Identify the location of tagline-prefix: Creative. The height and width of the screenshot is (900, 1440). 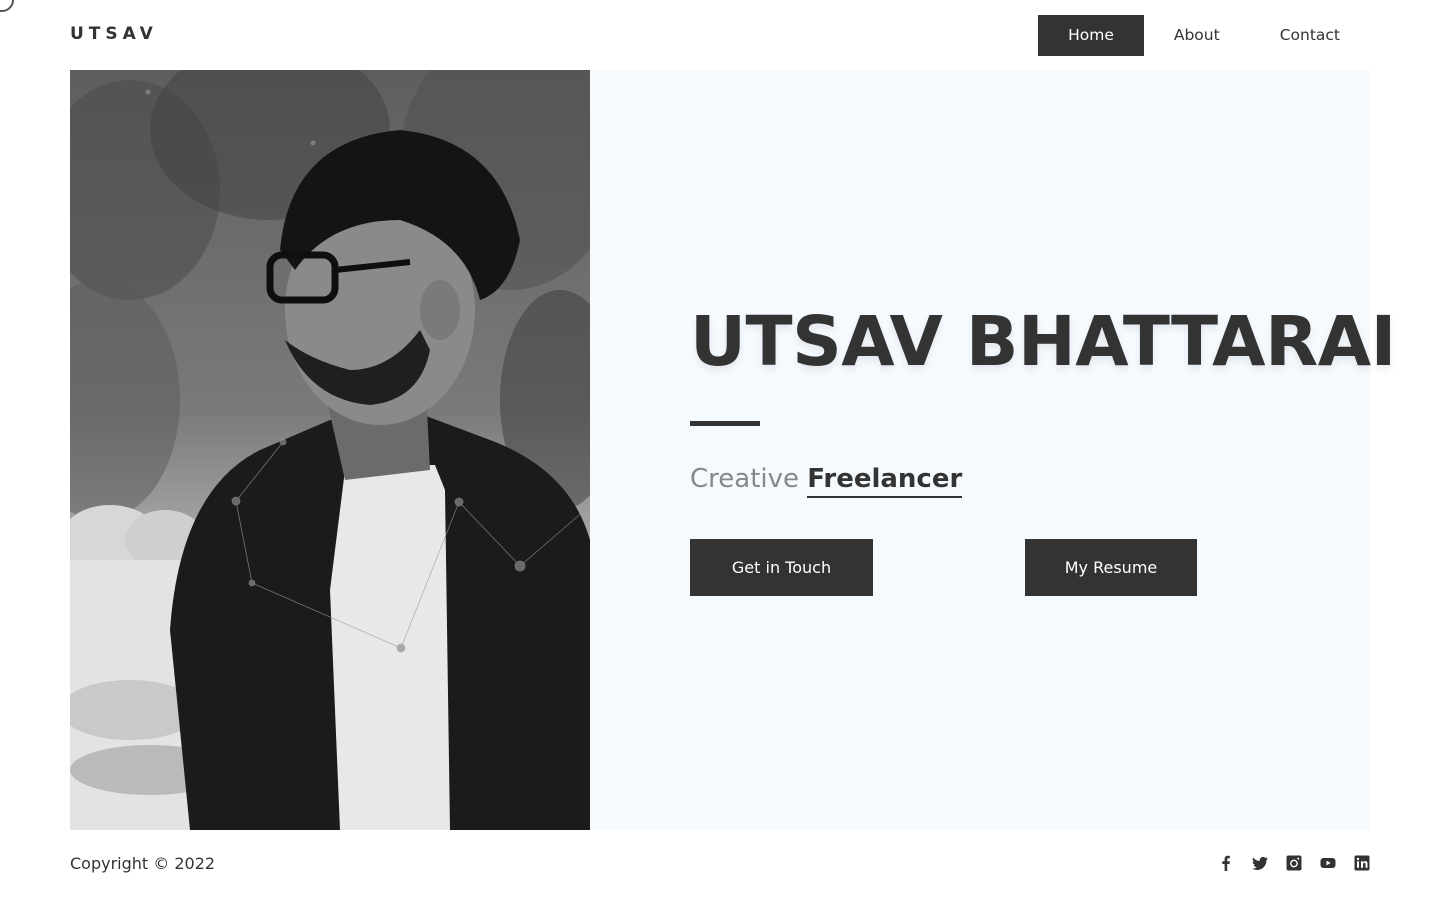
(745, 479).